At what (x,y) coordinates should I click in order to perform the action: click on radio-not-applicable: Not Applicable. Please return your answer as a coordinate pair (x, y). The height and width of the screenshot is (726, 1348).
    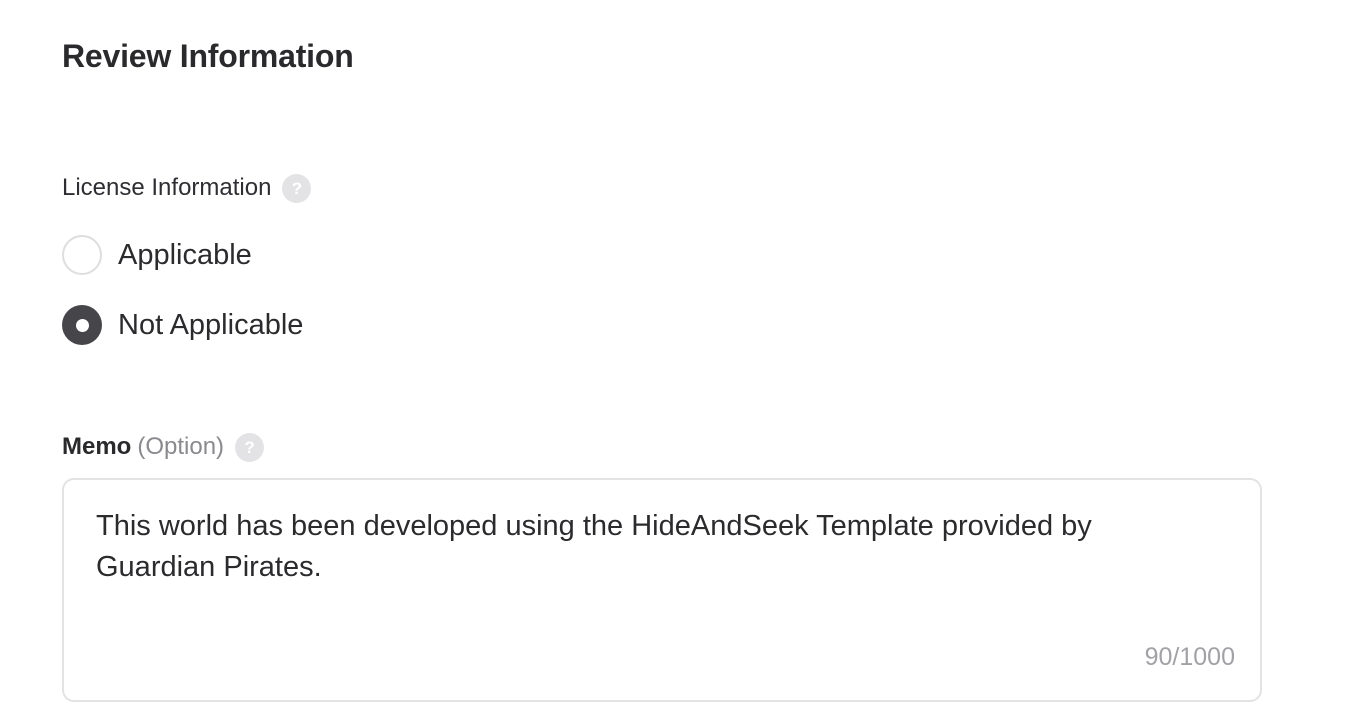
    Looking at the image, I should click on (182, 325).